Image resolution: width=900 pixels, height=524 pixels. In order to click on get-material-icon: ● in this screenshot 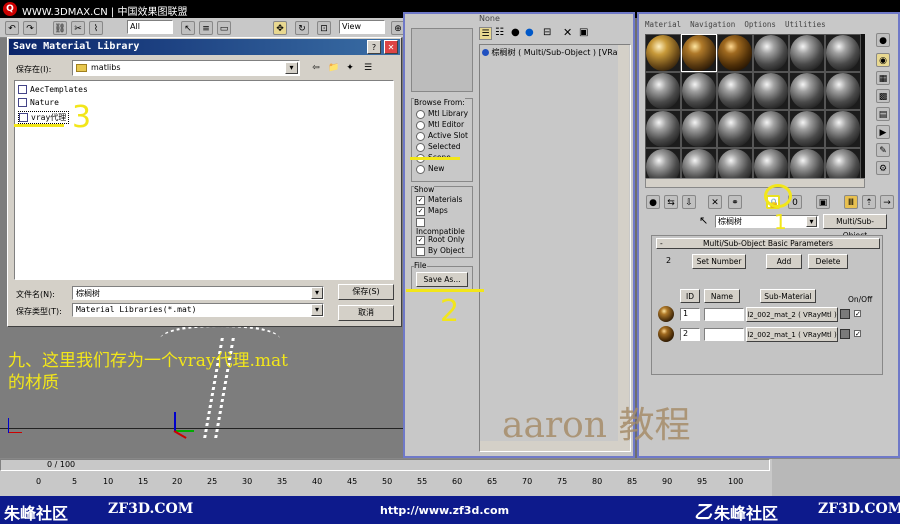, I will do `click(653, 202)`.